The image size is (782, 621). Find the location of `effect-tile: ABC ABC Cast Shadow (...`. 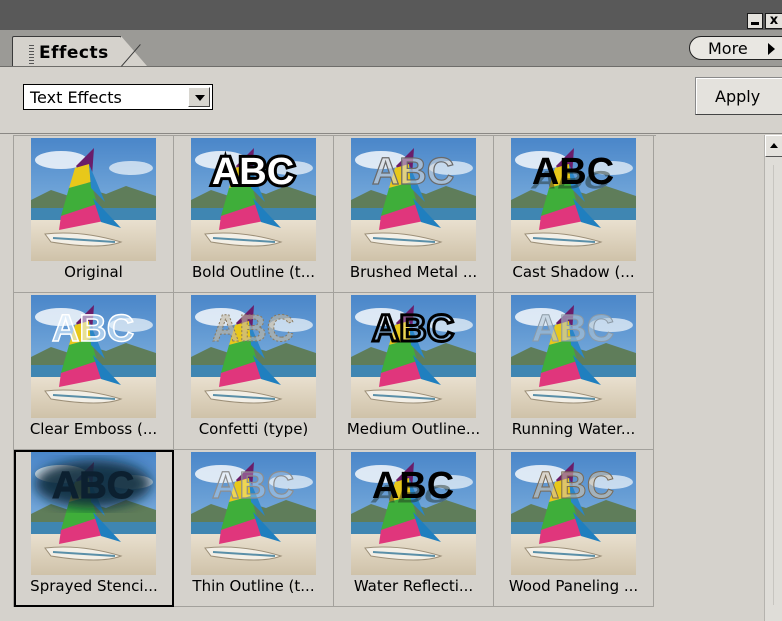

effect-tile: ABC ABC Cast Shadow (... is located at coordinates (574, 214).